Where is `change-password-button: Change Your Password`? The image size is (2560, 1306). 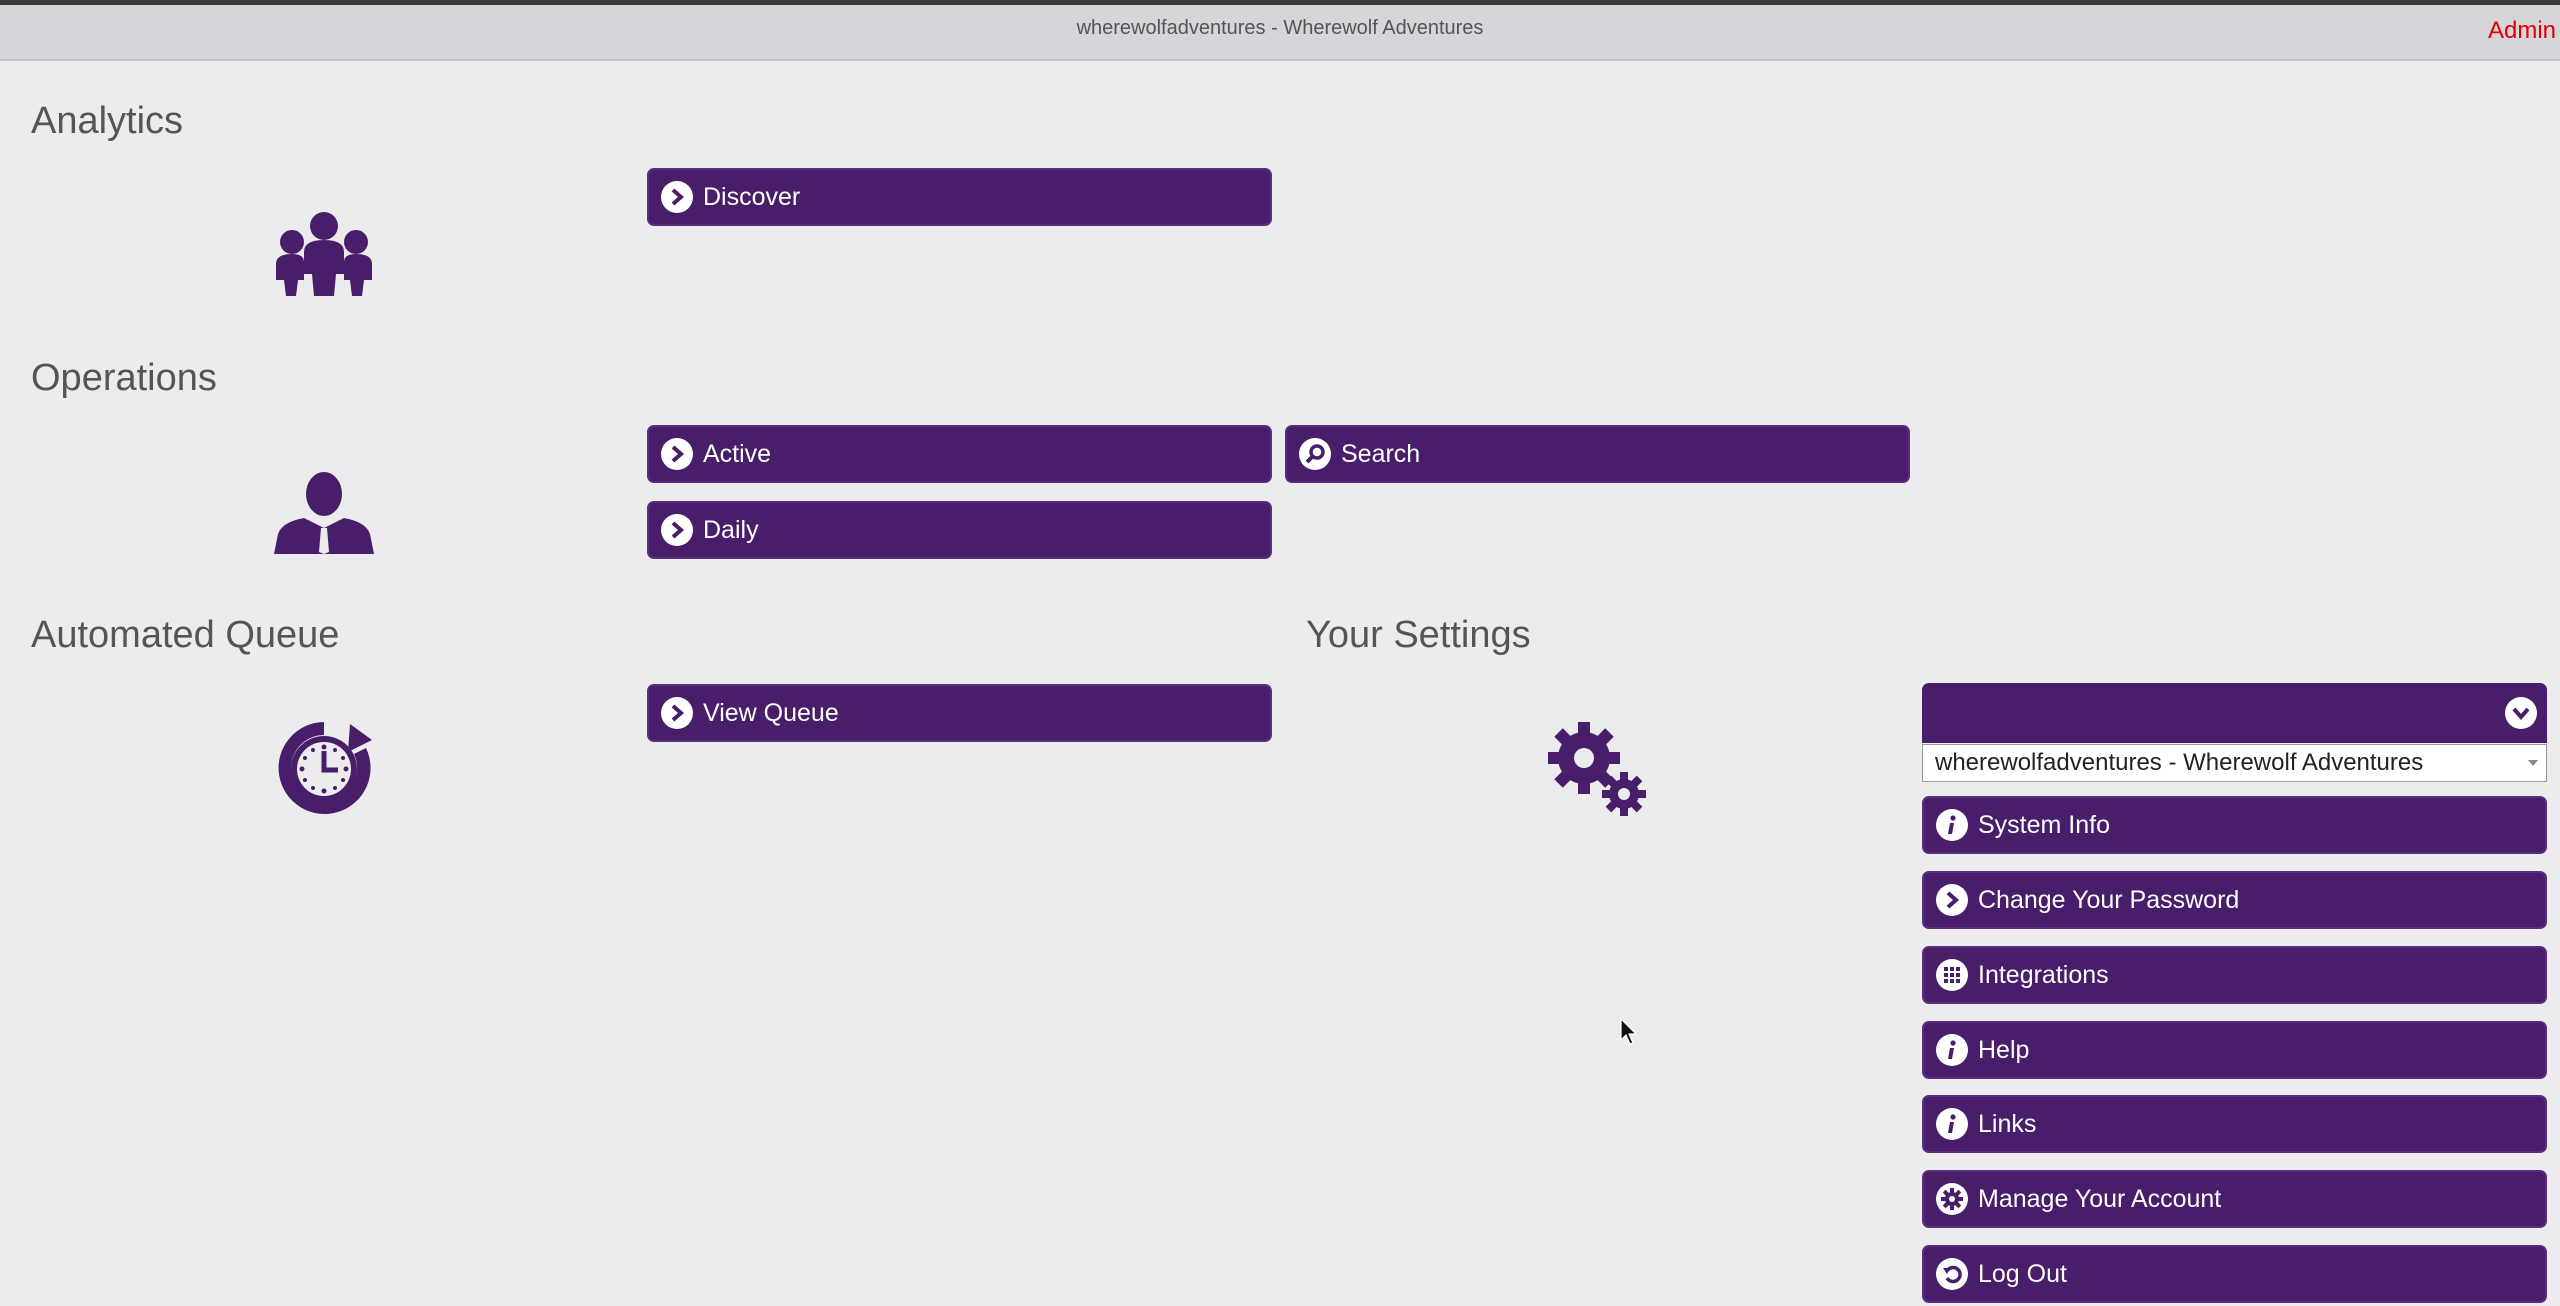 change-password-button: Change Your Password is located at coordinates (2234, 900).